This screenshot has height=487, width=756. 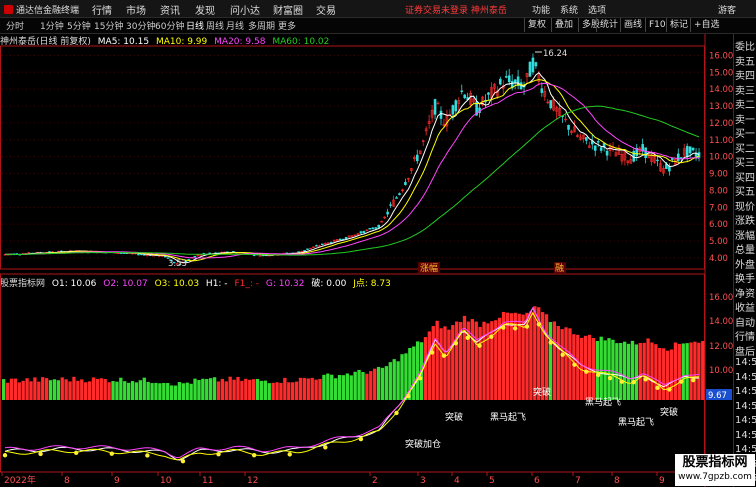 I want to click on sub-tick-label: 14.00, so click(x=721, y=322).